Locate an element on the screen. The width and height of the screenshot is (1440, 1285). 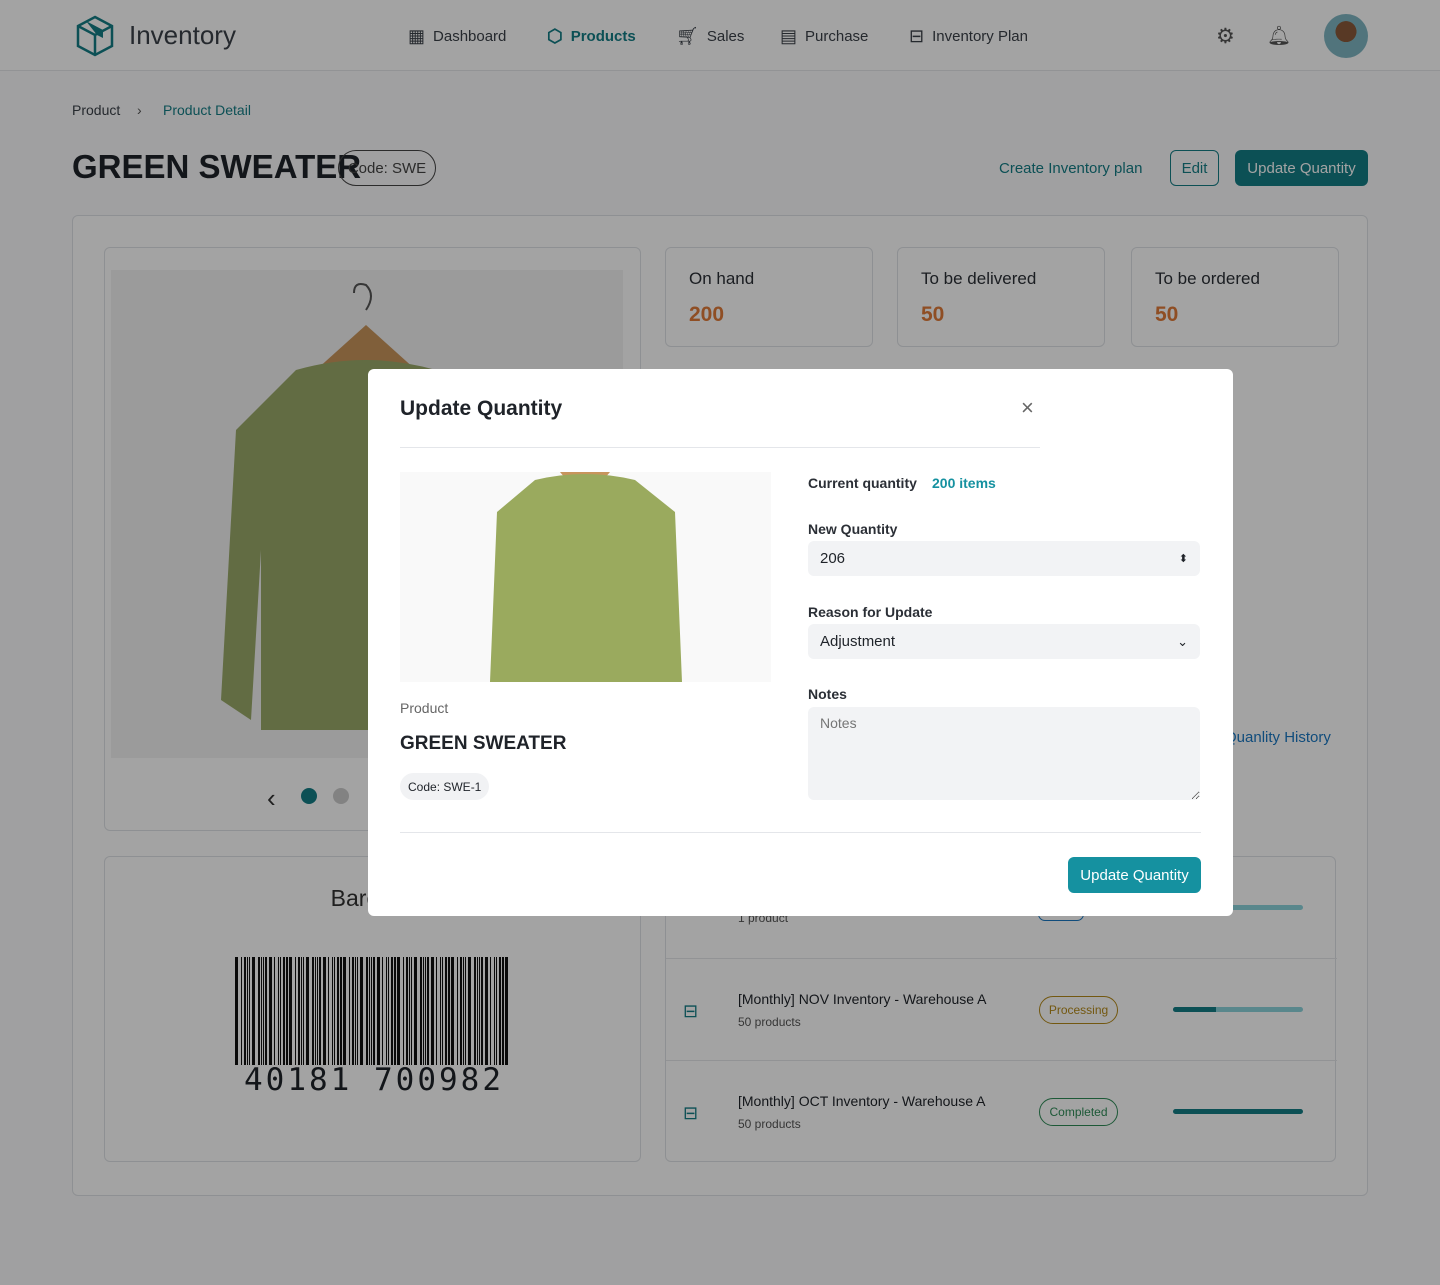
product-code-badge: Code: SWE-1 is located at coordinates (445, 786).